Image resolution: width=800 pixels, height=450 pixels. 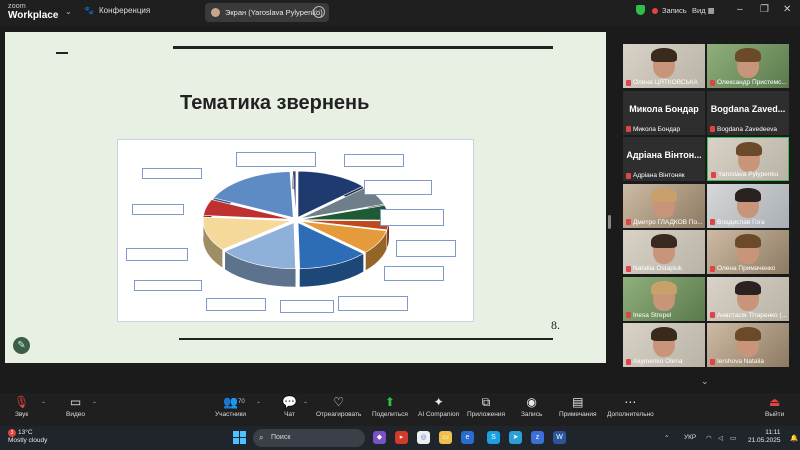 I want to click on zoom-taskbar-icon: z, so click(x=537, y=437).